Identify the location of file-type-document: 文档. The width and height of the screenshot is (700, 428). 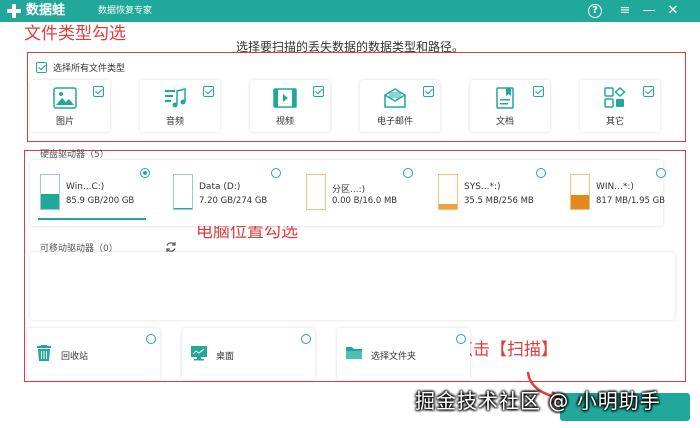
(510, 106).